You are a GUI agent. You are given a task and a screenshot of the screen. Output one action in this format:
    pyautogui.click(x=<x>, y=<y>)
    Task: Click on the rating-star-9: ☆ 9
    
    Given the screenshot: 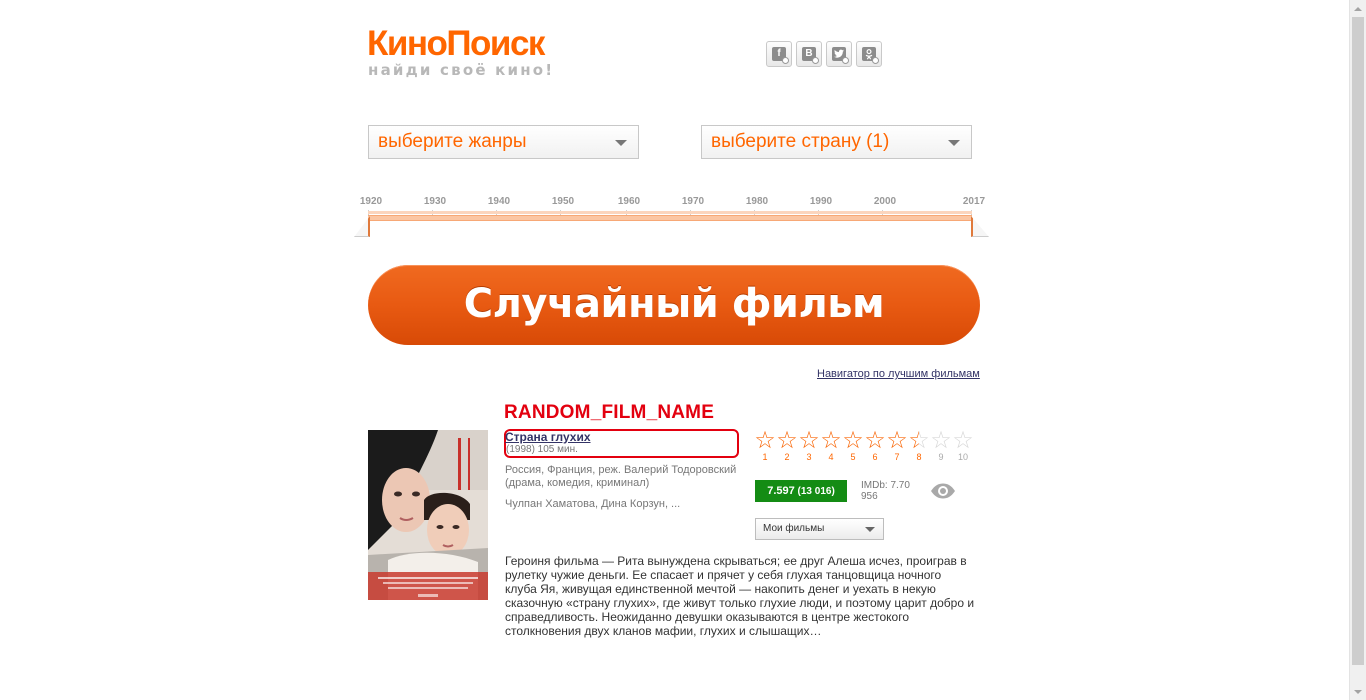 What is the action you would take?
    pyautogui.click(x=941, y=445)
    